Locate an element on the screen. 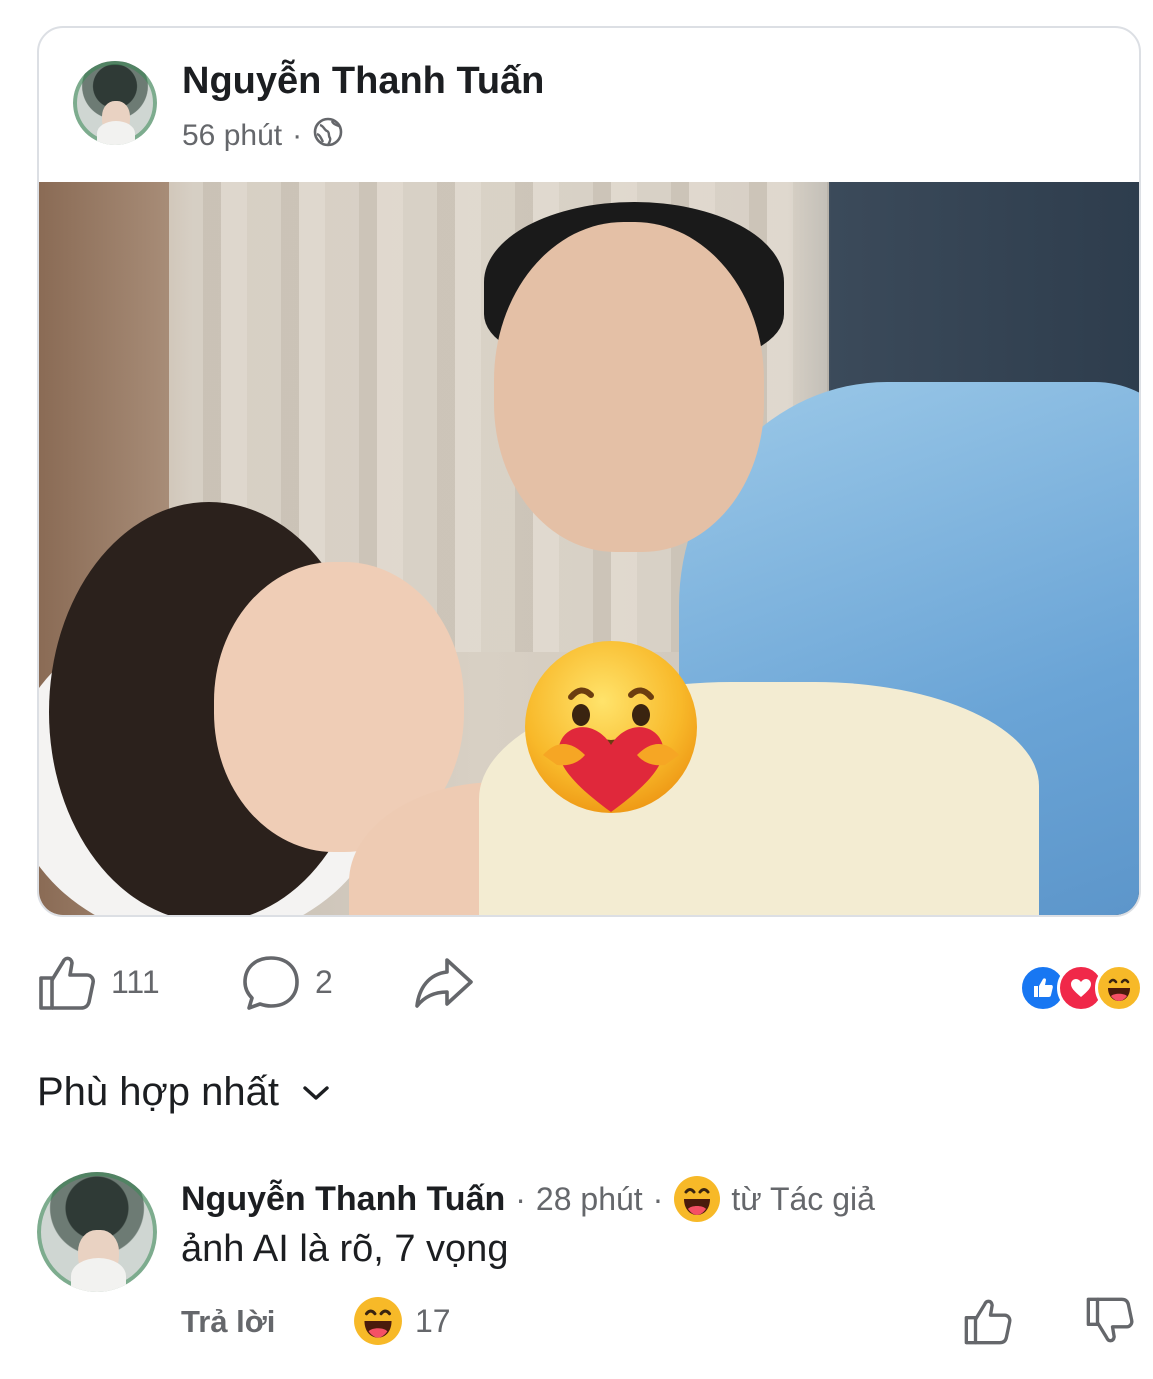  reaction-summary is located at coordinates (1081, 988).